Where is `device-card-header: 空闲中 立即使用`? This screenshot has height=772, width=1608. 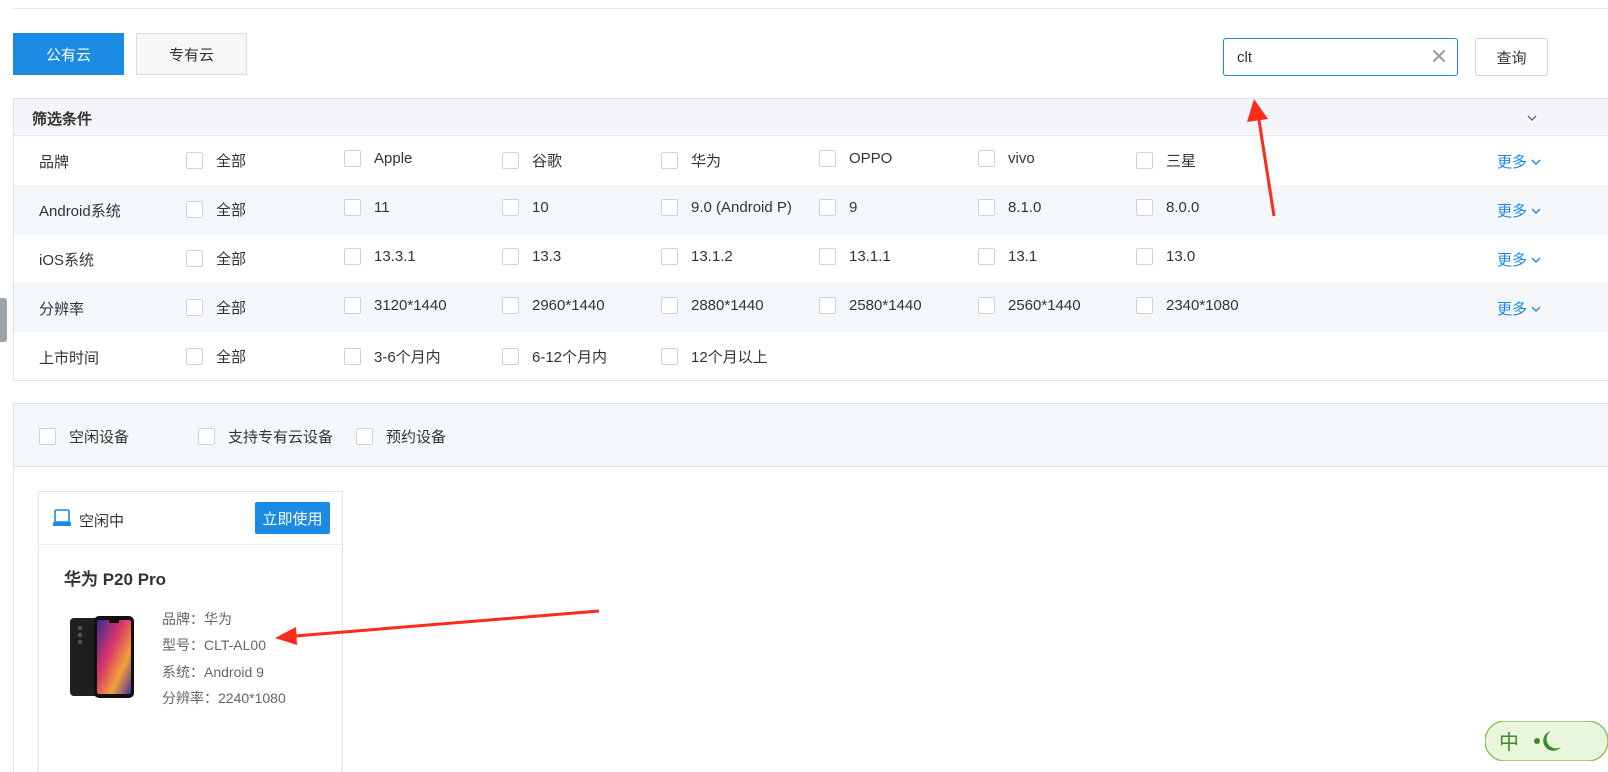 device-card-header: 空闲中 立即使用 is located at coordinates (190, 518).